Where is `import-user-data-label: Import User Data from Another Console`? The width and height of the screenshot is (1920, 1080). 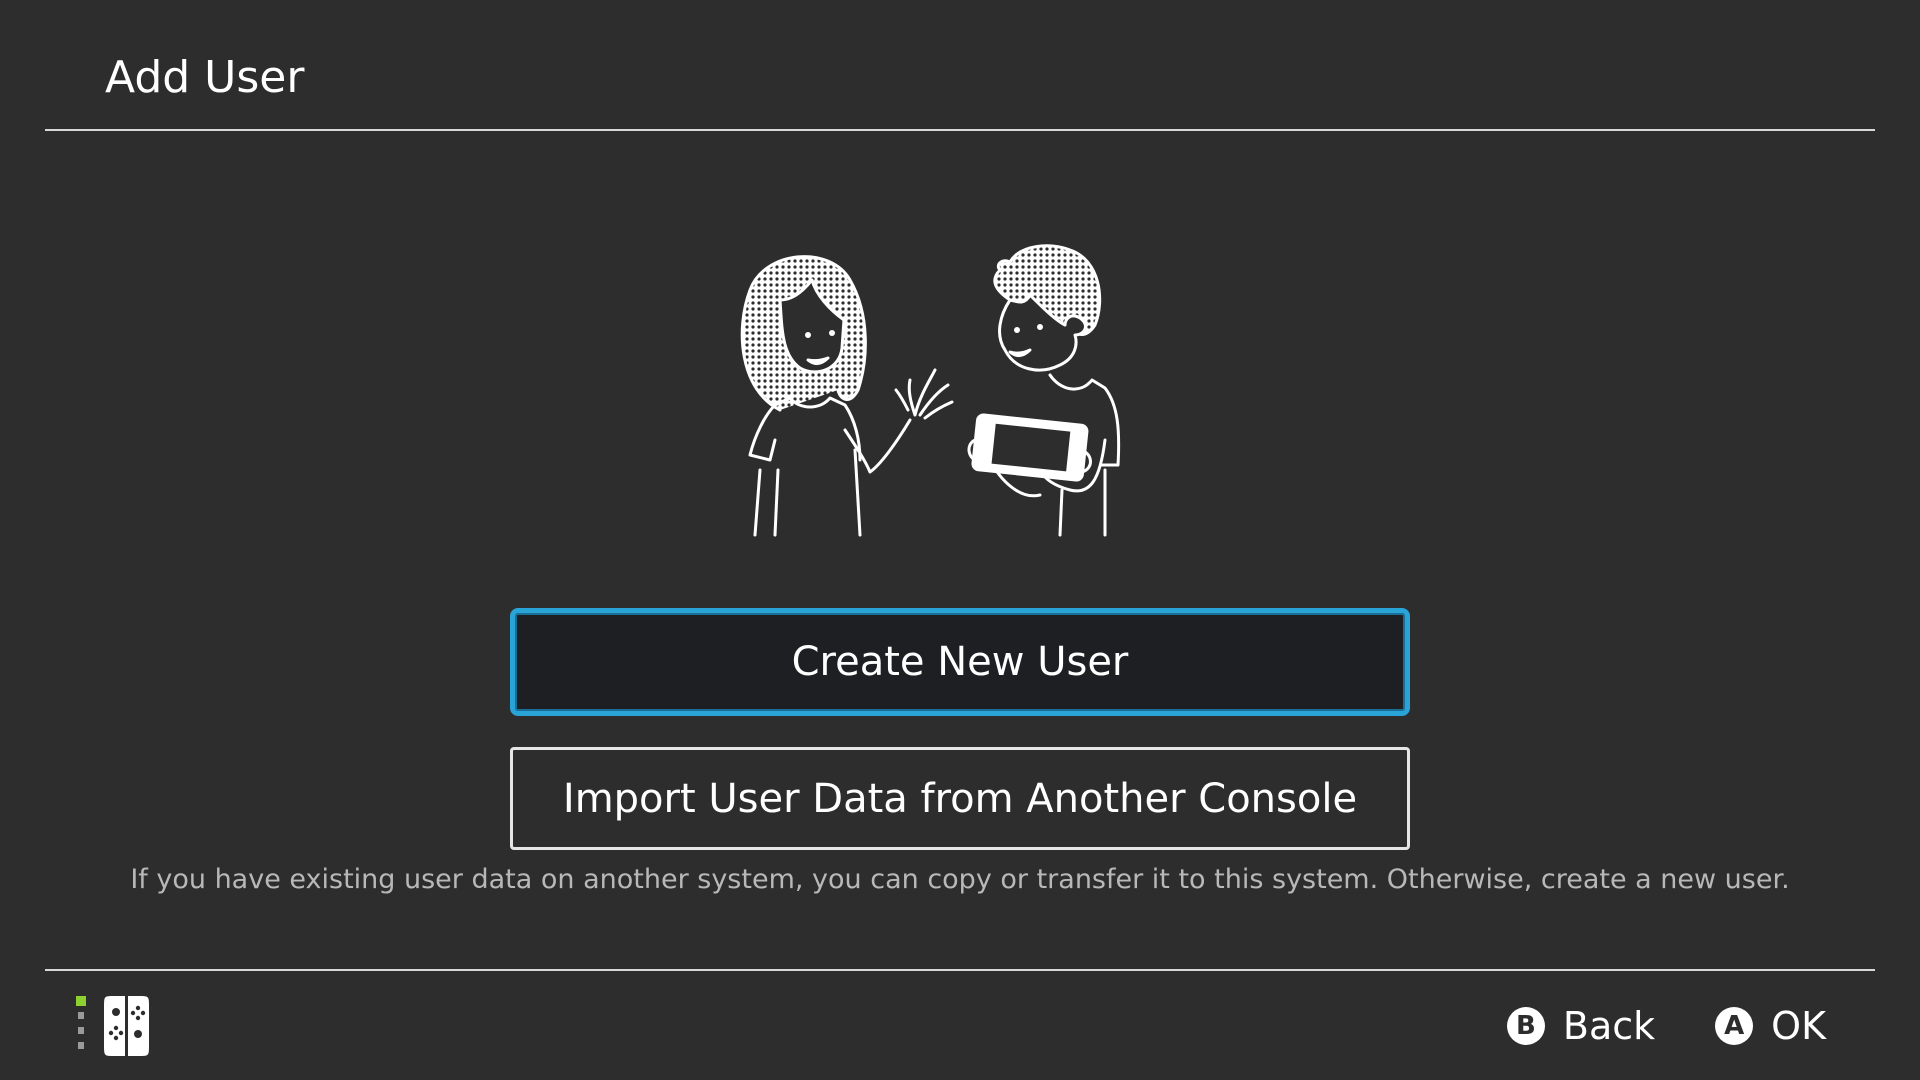 import-user-data-label: Import User Data from Another Console is located at coordinates (960, 798).